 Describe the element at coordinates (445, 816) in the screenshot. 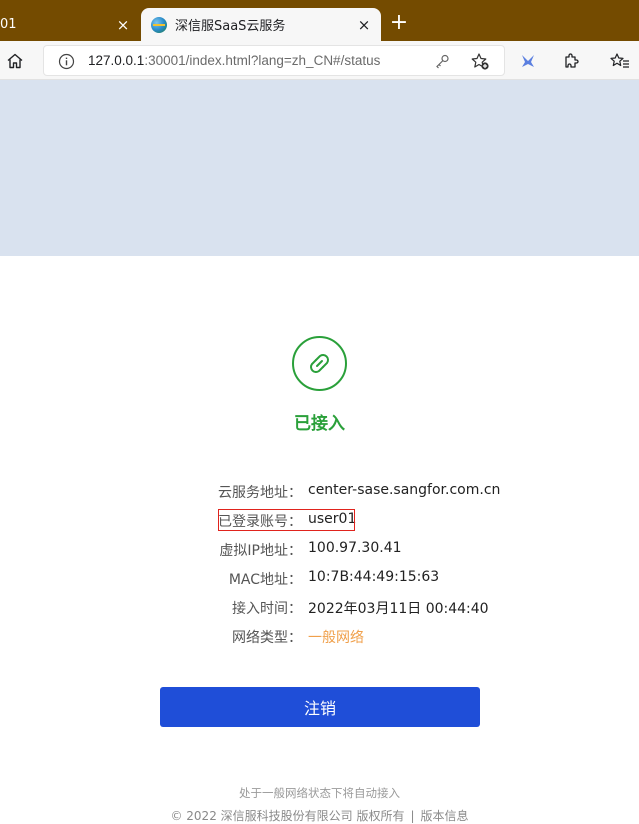

I see `version-info-link: 版本信息` at that location.